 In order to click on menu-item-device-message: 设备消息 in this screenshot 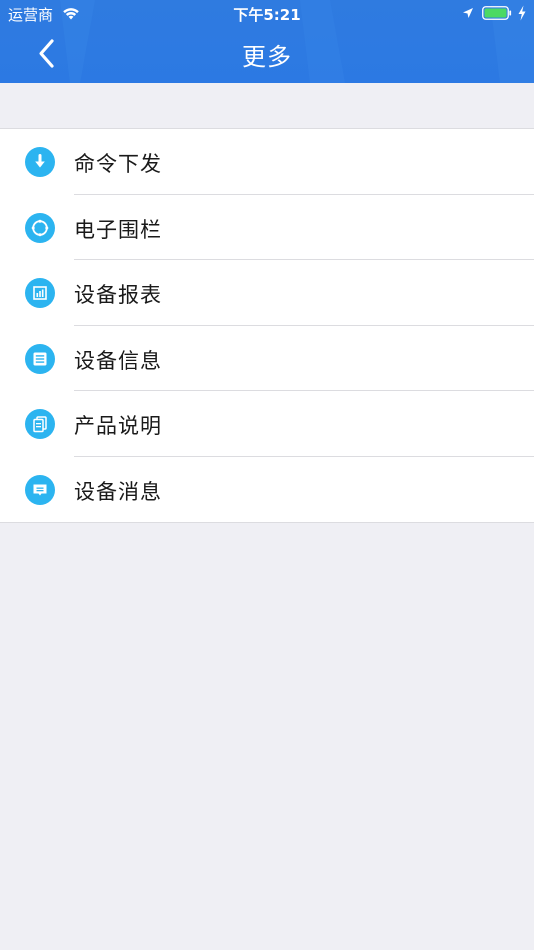, I will do `click(267, 490)`.